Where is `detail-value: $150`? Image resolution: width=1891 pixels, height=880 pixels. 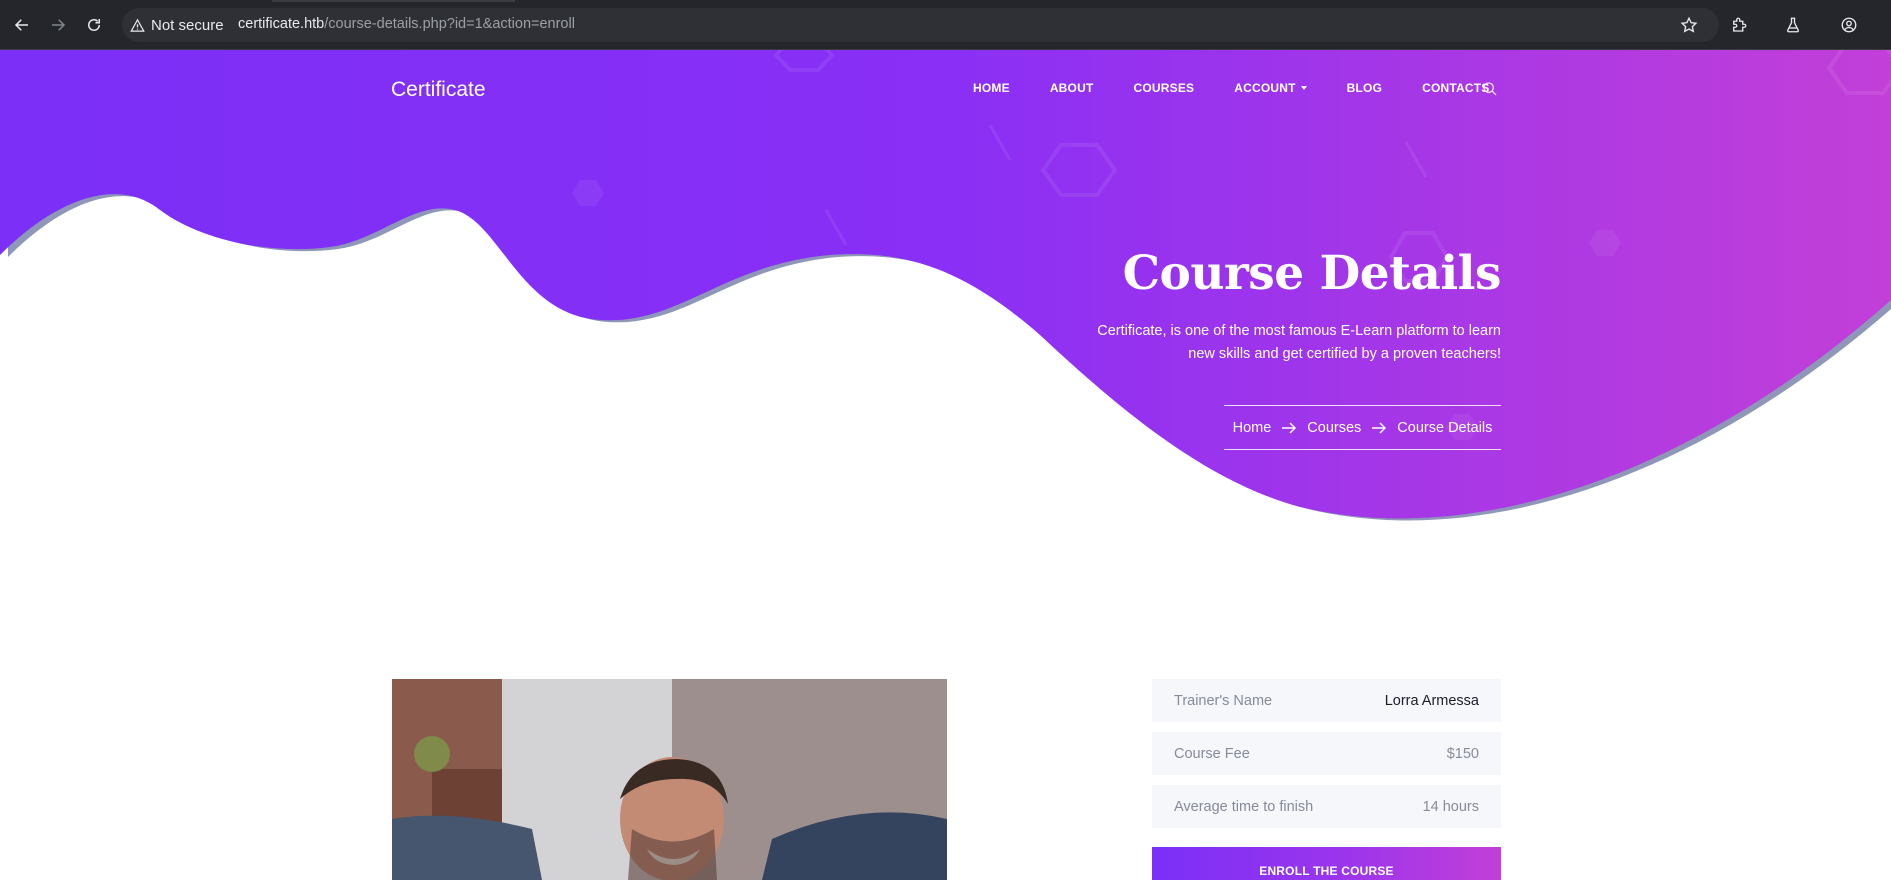 detail-value: $150 is located at coordinates (1462, 753).